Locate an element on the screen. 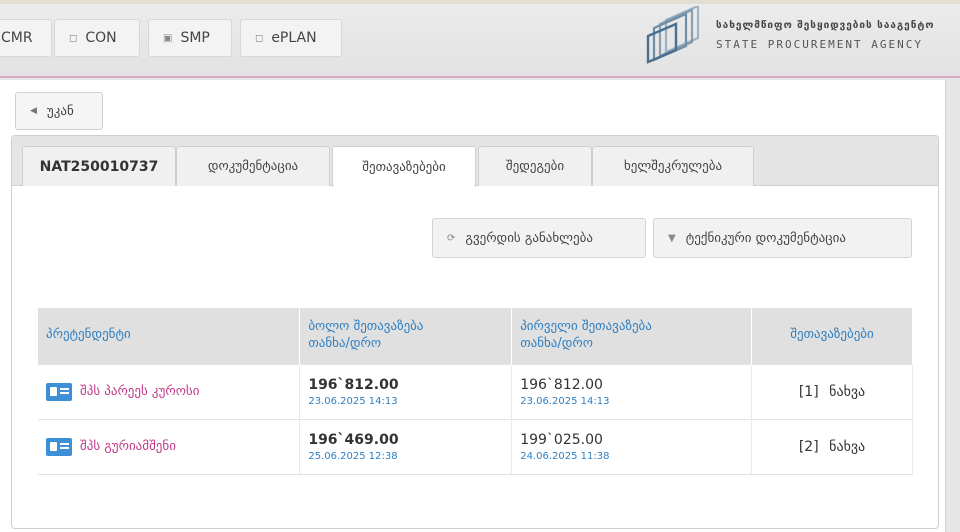 The height and width of the screenshot is (532, 960). last-offer-date: 25.06.2025 12:38 is located at coordinates (353, 456).